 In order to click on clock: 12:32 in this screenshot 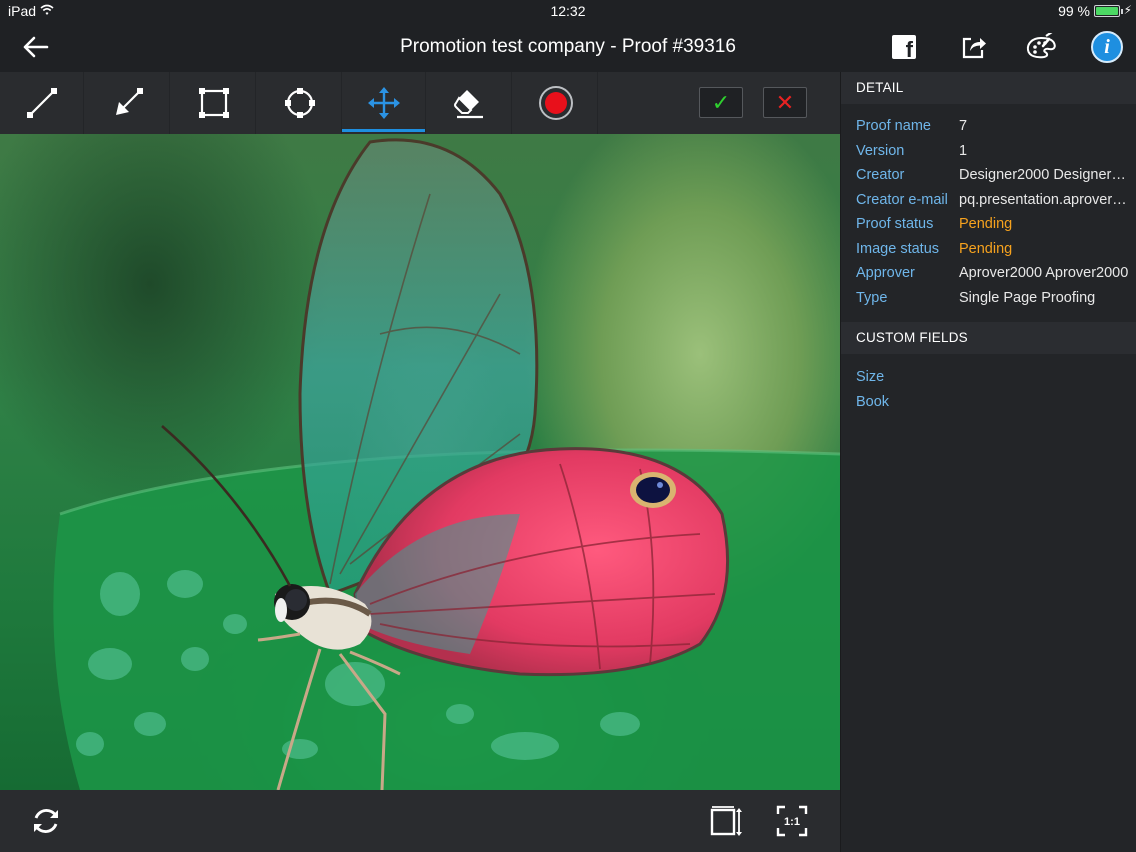, I will do `click(568, 11)`.